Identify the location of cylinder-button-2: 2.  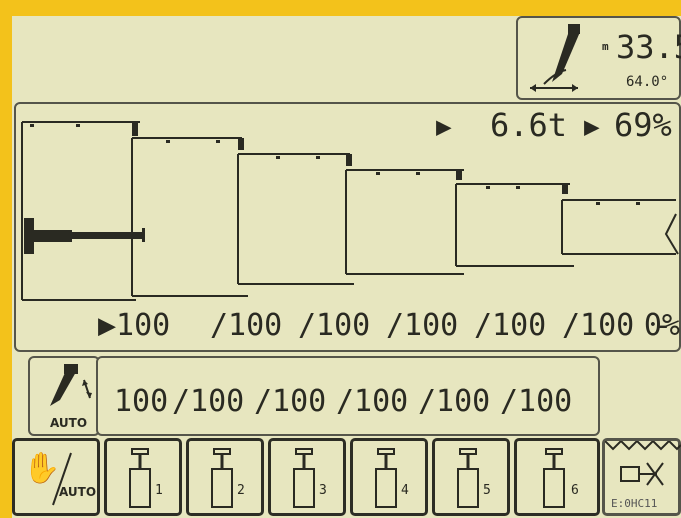
(225, 477).